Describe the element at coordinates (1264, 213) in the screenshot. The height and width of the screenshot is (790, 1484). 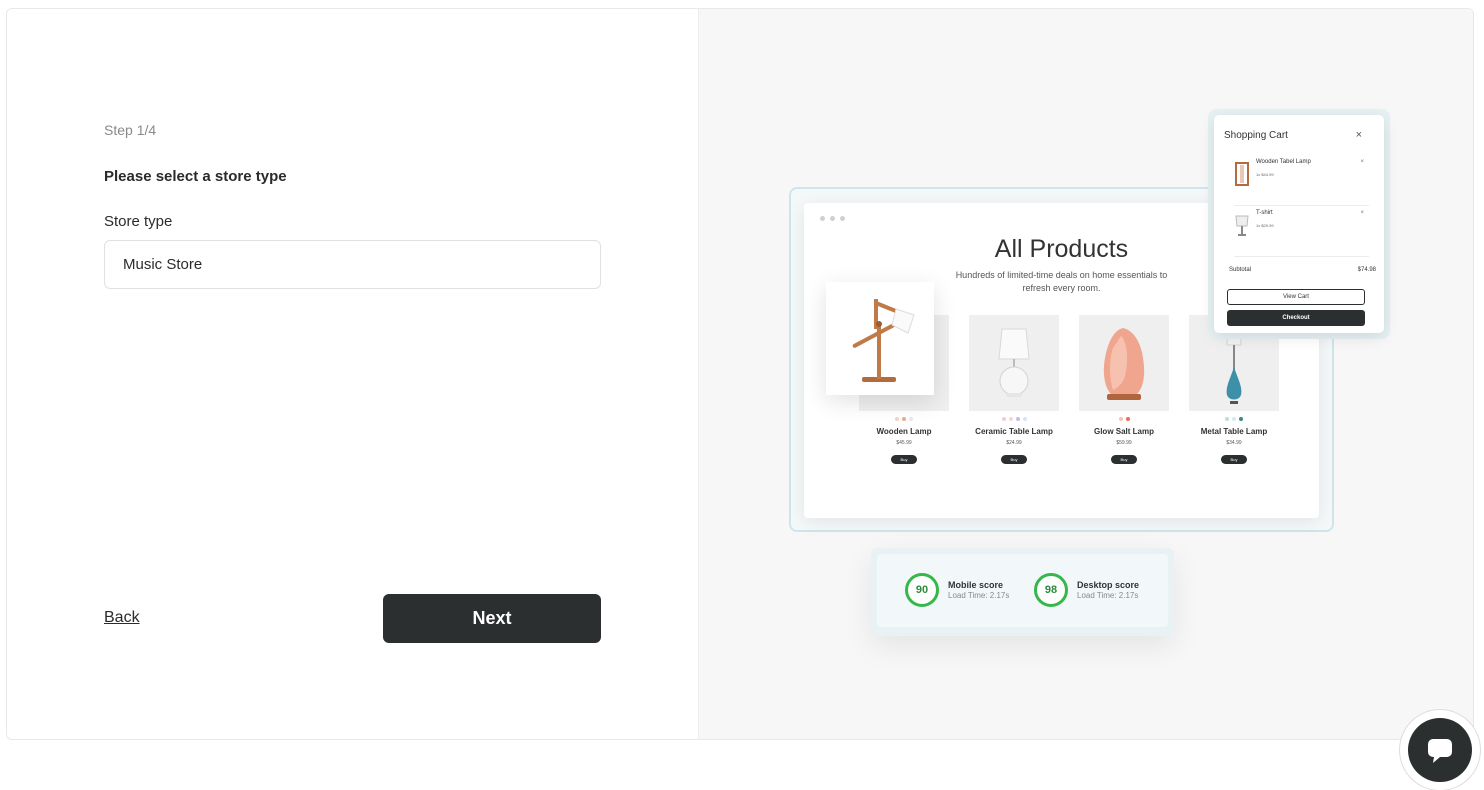
I see `cart-item-name: T-shirt` at that location.